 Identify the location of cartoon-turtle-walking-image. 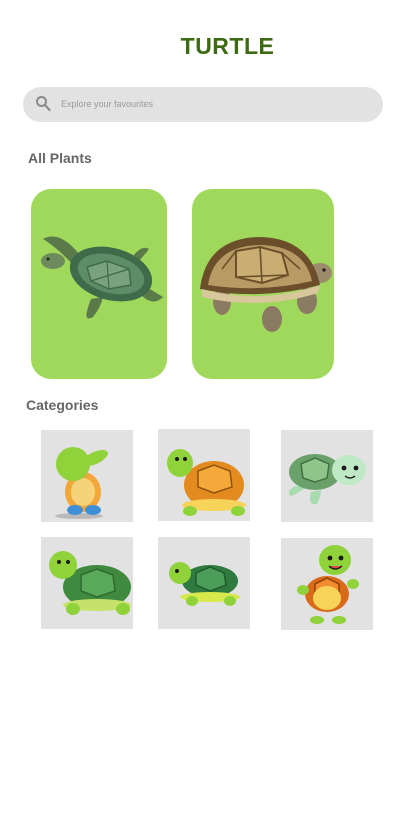
(204, 584).